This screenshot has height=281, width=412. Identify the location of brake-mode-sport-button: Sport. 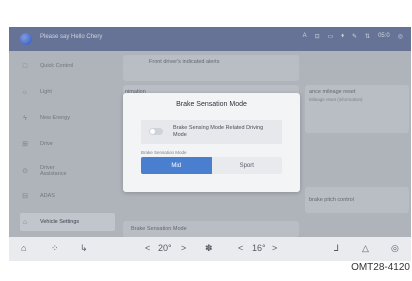
(247, 165).